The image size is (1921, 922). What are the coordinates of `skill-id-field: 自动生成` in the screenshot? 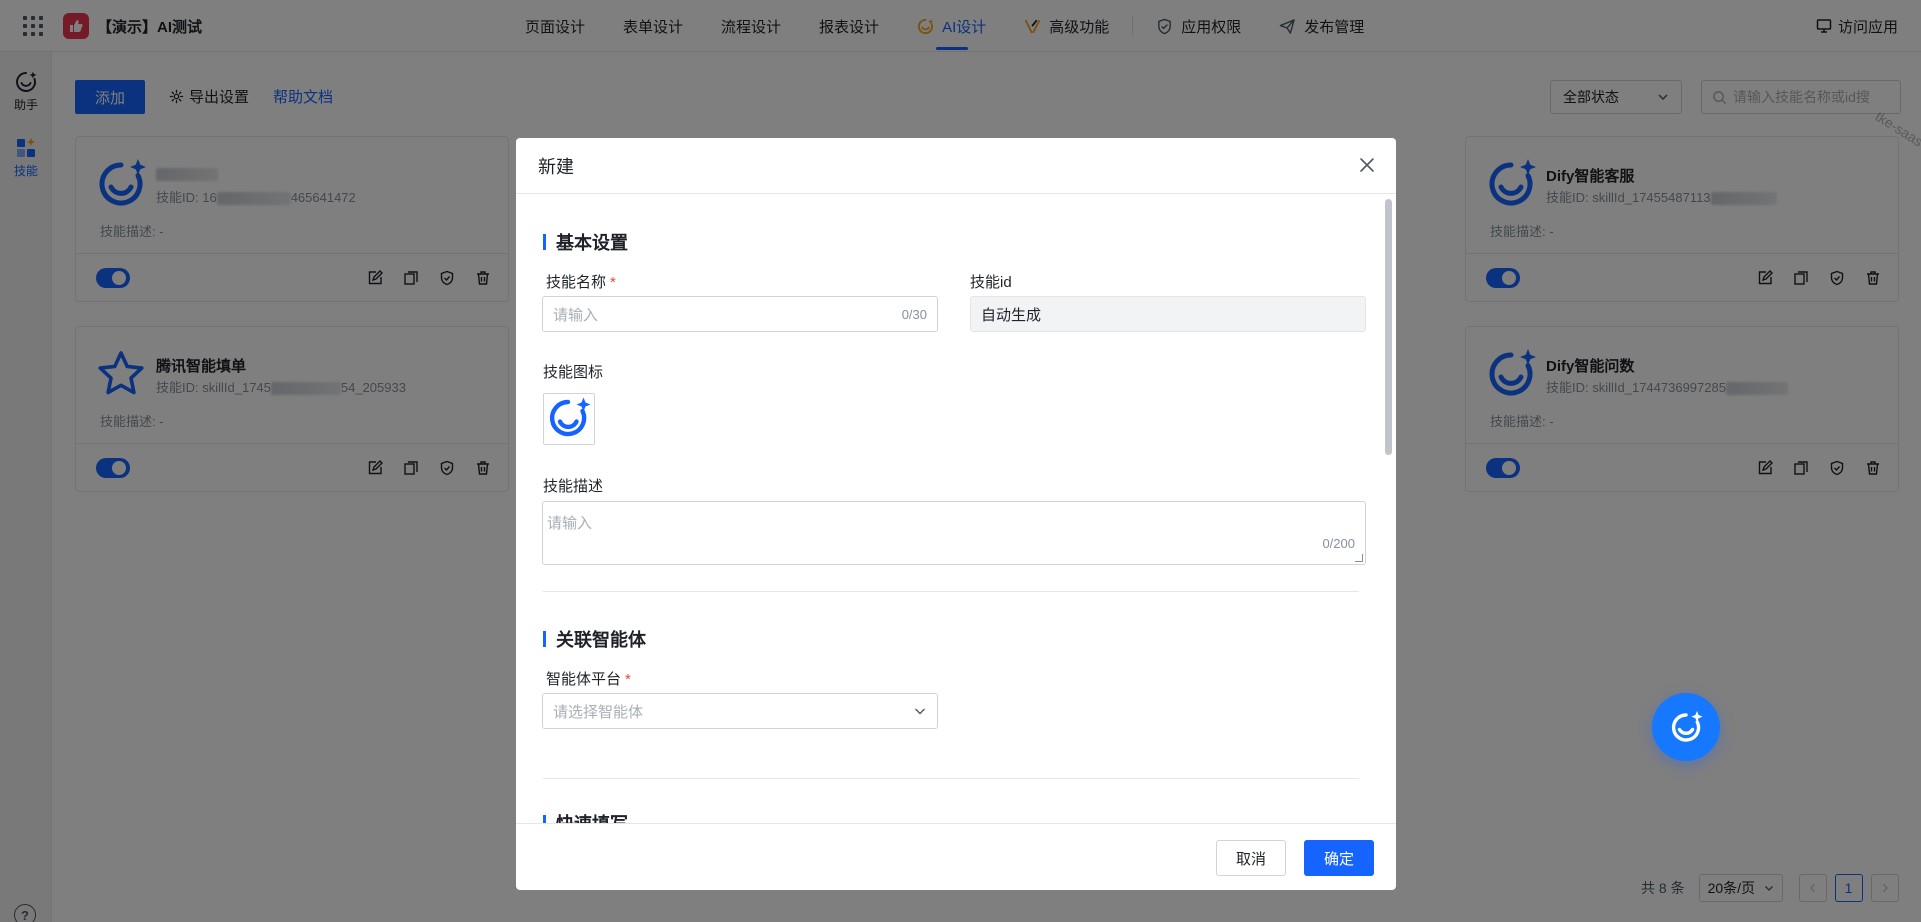 It's located at (1168, 314).